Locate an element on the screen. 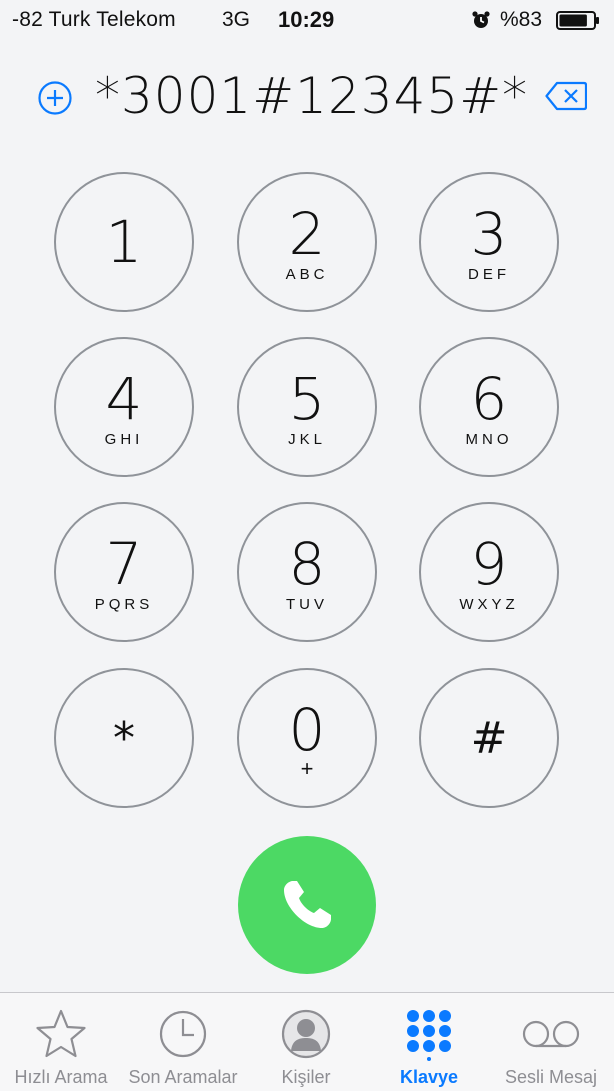 The height and width of the screenshot is (1091, 614). clock-icon is located at coordinates (183, 1034).